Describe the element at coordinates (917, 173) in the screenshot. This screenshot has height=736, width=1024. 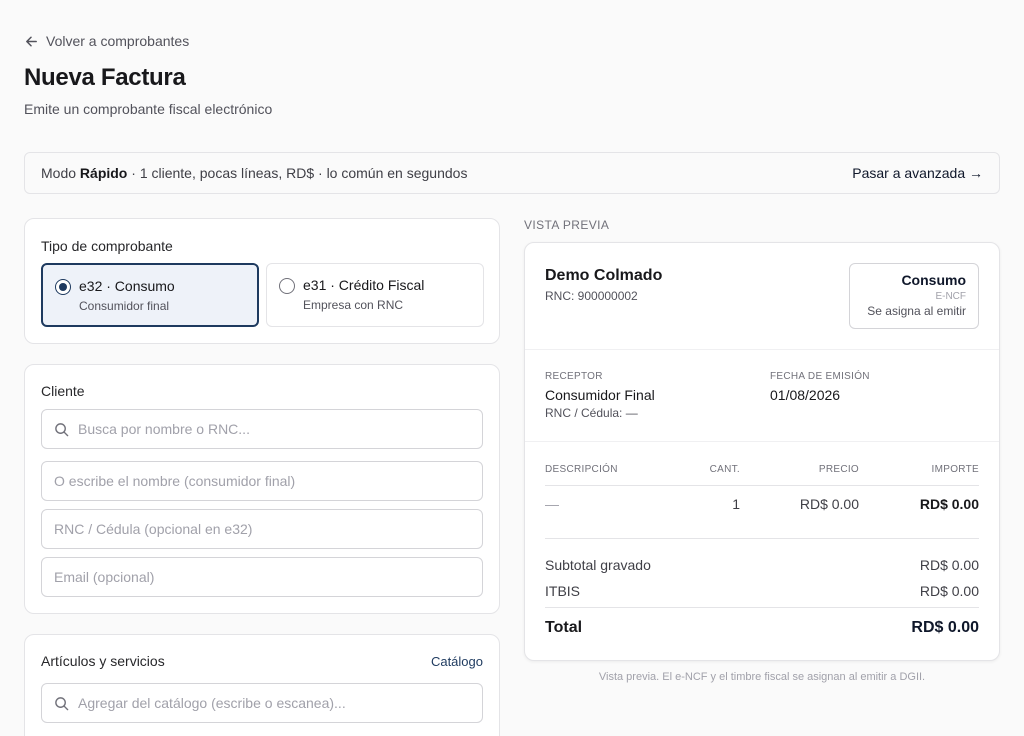
I see `switch-advanced-link: Pasar a avanzada →` at that location.